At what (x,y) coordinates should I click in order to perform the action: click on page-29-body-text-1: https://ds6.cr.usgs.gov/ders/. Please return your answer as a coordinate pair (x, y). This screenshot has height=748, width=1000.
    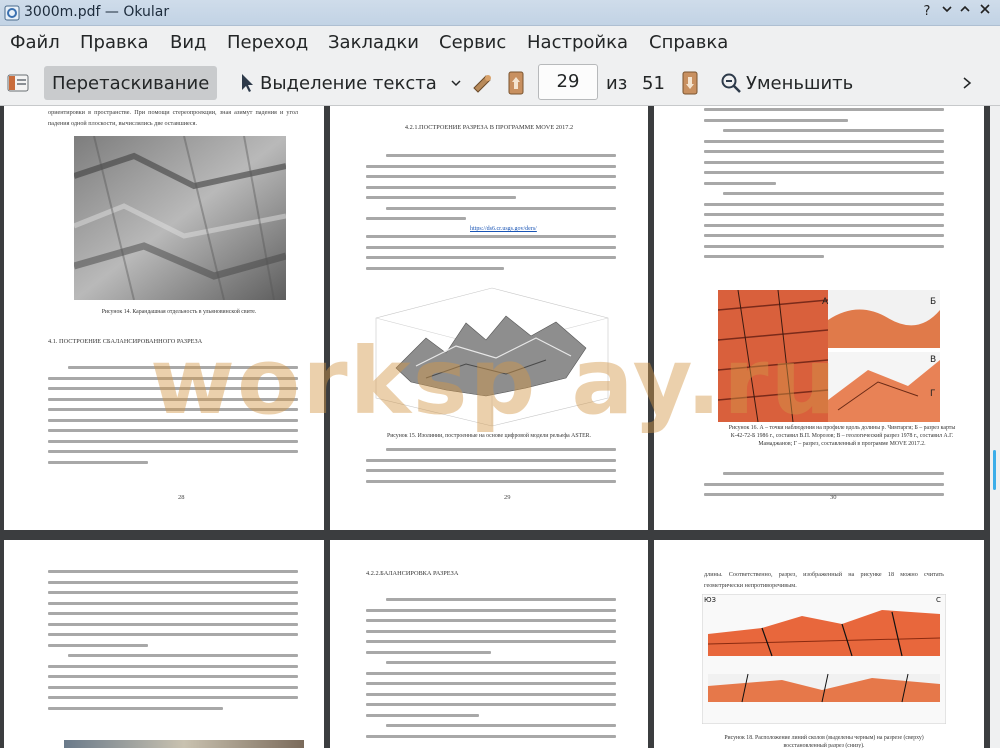
    Looking at the image, I should click on (491, 215).